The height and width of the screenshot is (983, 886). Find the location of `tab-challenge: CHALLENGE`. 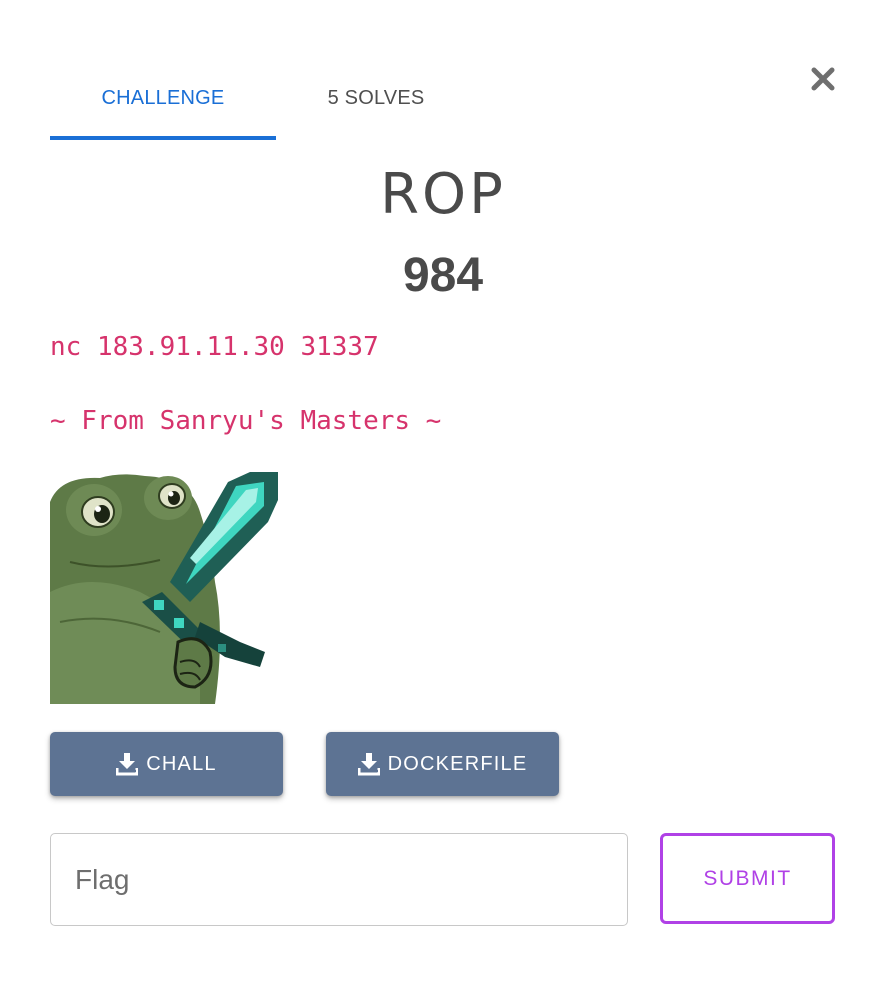

tab-challenge: CHALLENGE is located at coordinates (163, 98).